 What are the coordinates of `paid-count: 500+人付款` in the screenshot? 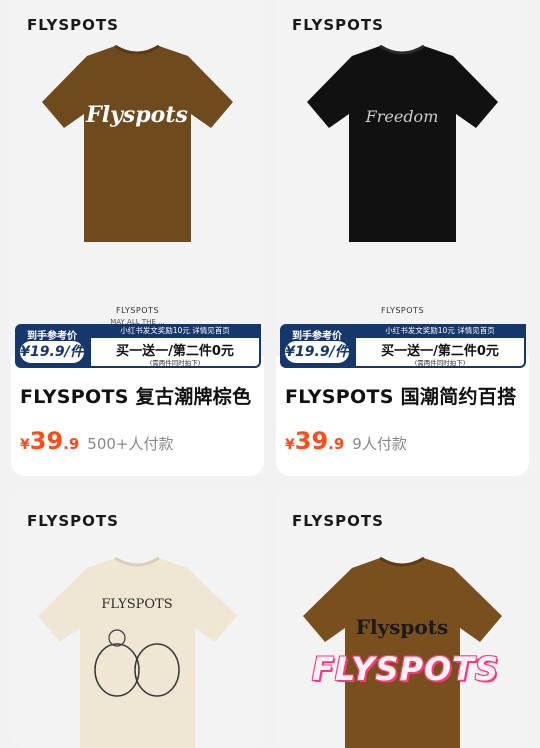 It's located at (130, 444).